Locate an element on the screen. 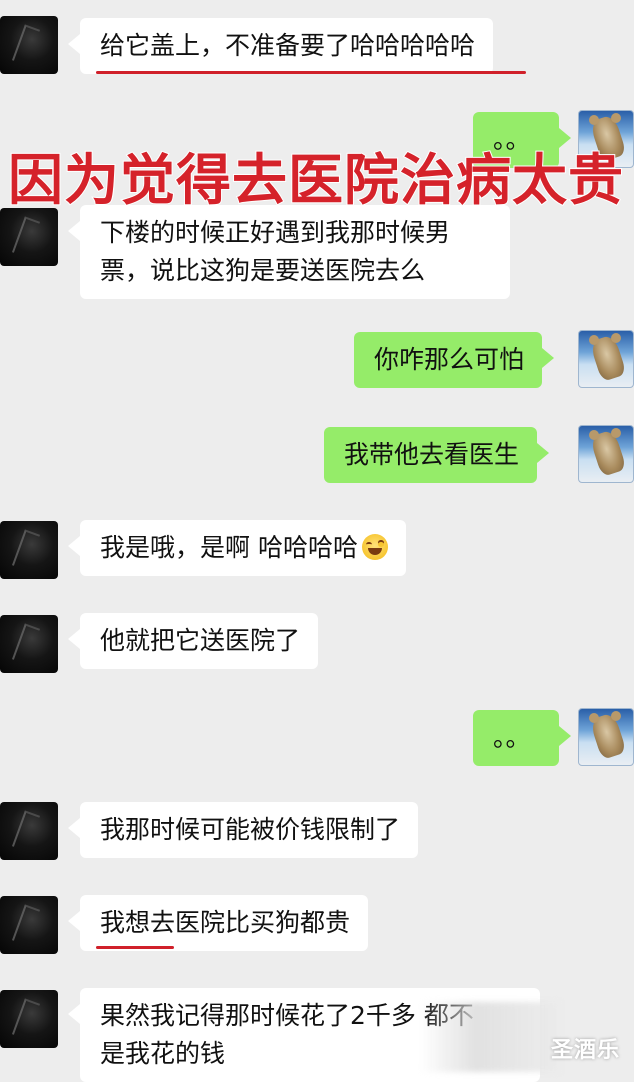 This screenshot has width=634, height=1082. message-text: 你咋那么可怕 is located at coordinates (449, 359).